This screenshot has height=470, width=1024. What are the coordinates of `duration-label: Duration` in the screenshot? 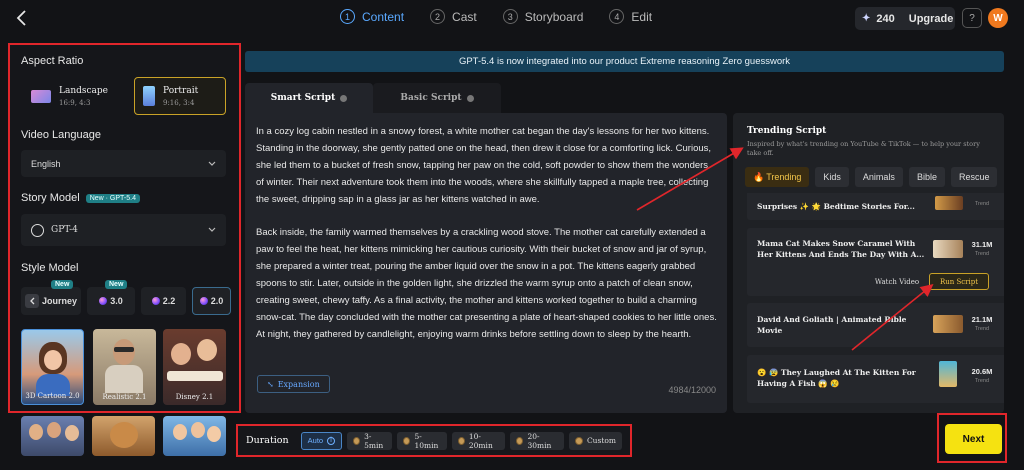 It's located at (267, 440).